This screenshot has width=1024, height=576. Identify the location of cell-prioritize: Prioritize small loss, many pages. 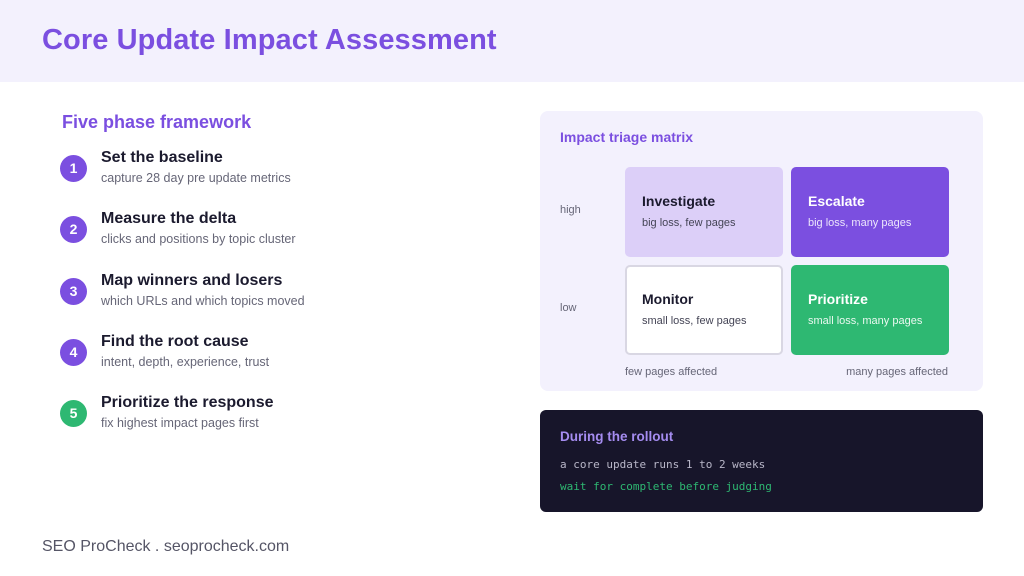
(870, 310).